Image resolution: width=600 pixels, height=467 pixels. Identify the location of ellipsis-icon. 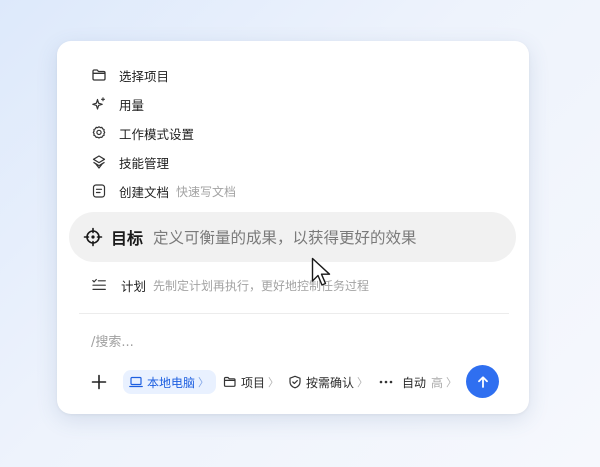
(386, 382).